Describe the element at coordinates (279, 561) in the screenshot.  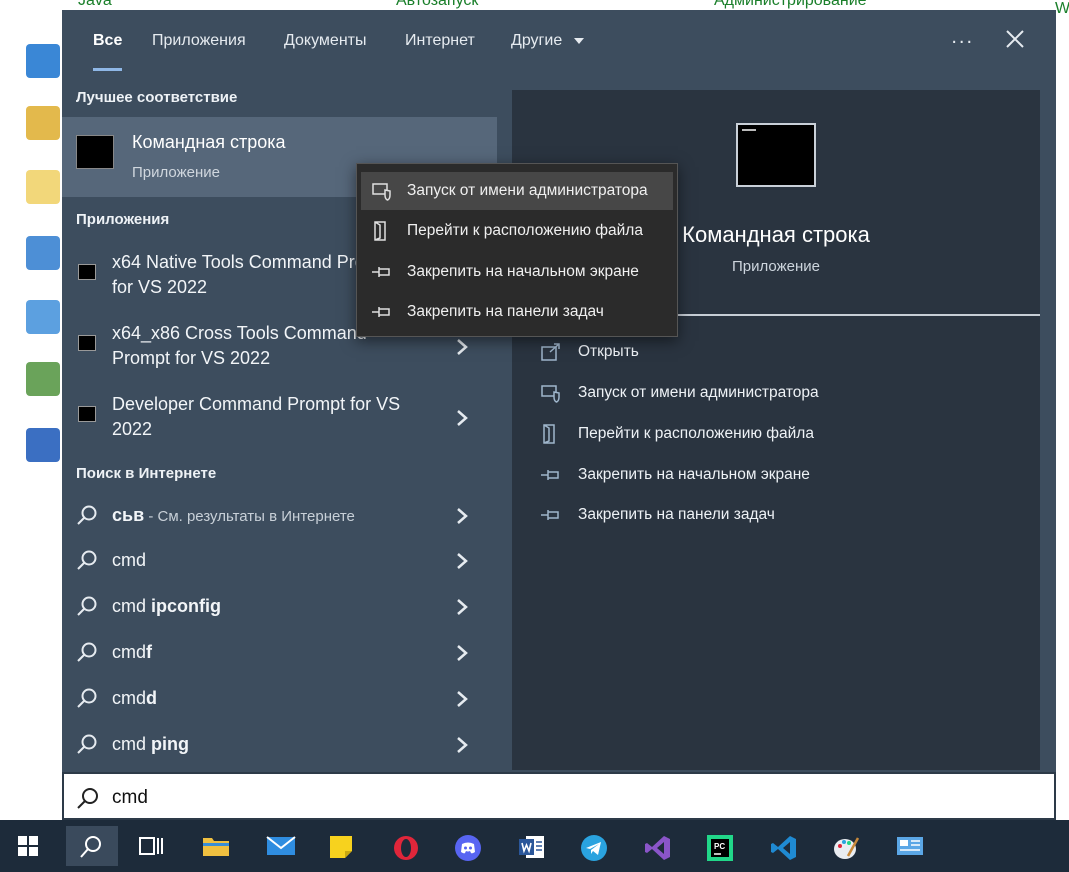
I see `web-search-item: cmd` at that location.